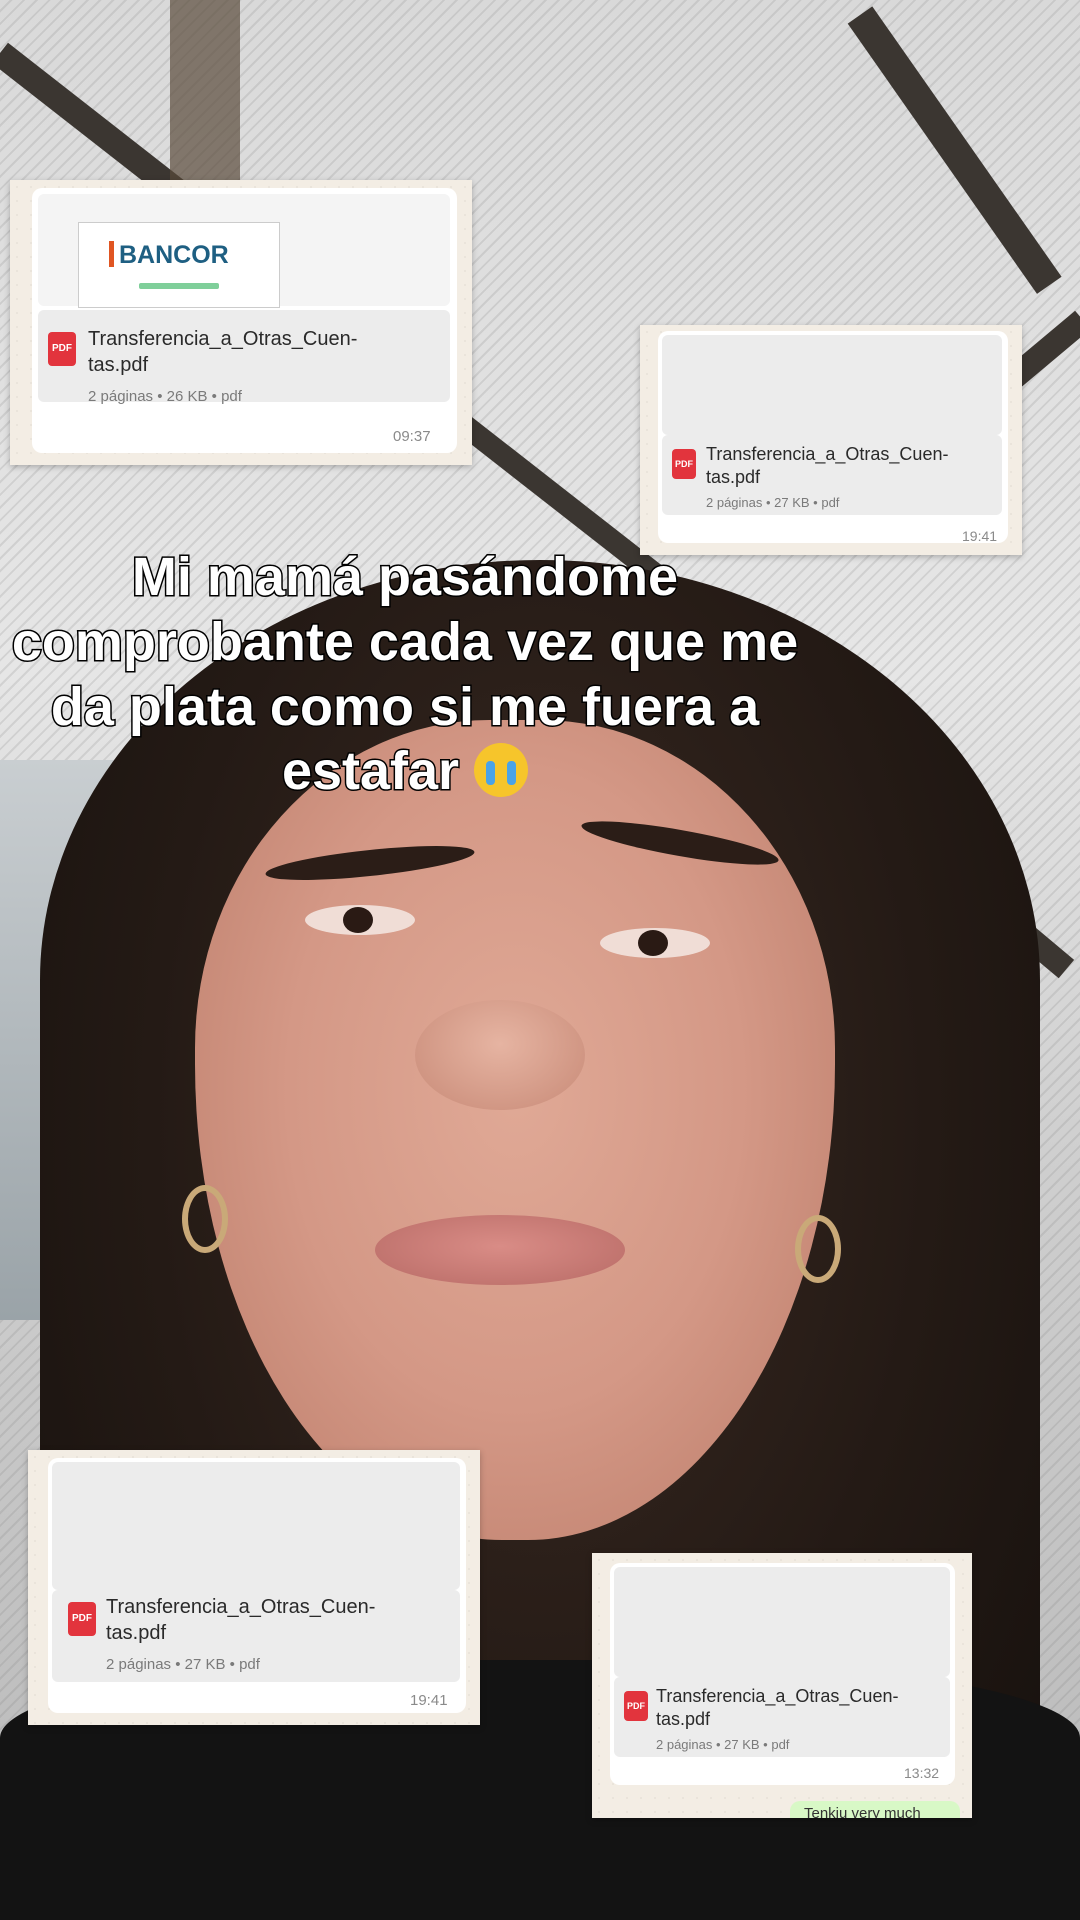  What do you see at coordinates (501, 770) in the screenshot?
I see `loudly-crying-face-emoji-icon` at bounding box center [501, 770].